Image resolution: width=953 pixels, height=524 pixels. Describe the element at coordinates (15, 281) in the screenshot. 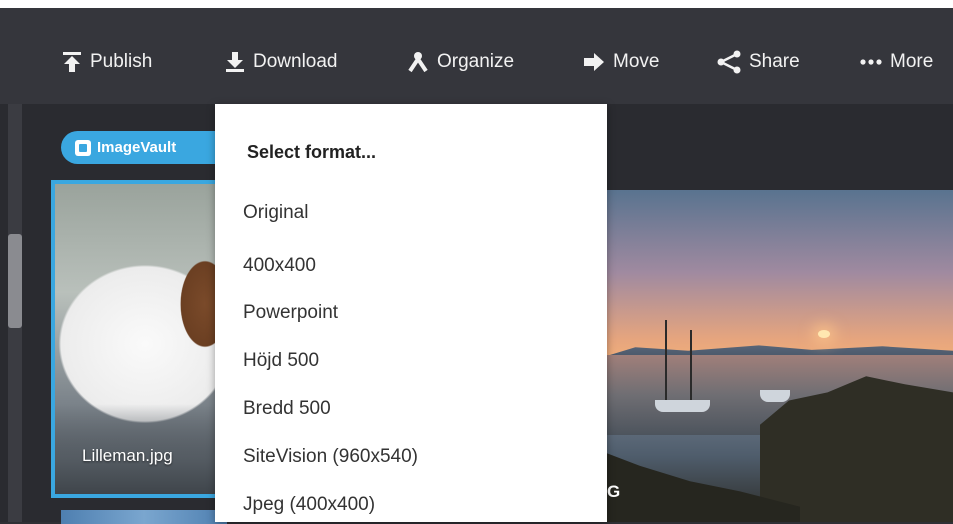

I see `left-scrollbar-thumb` at that location.